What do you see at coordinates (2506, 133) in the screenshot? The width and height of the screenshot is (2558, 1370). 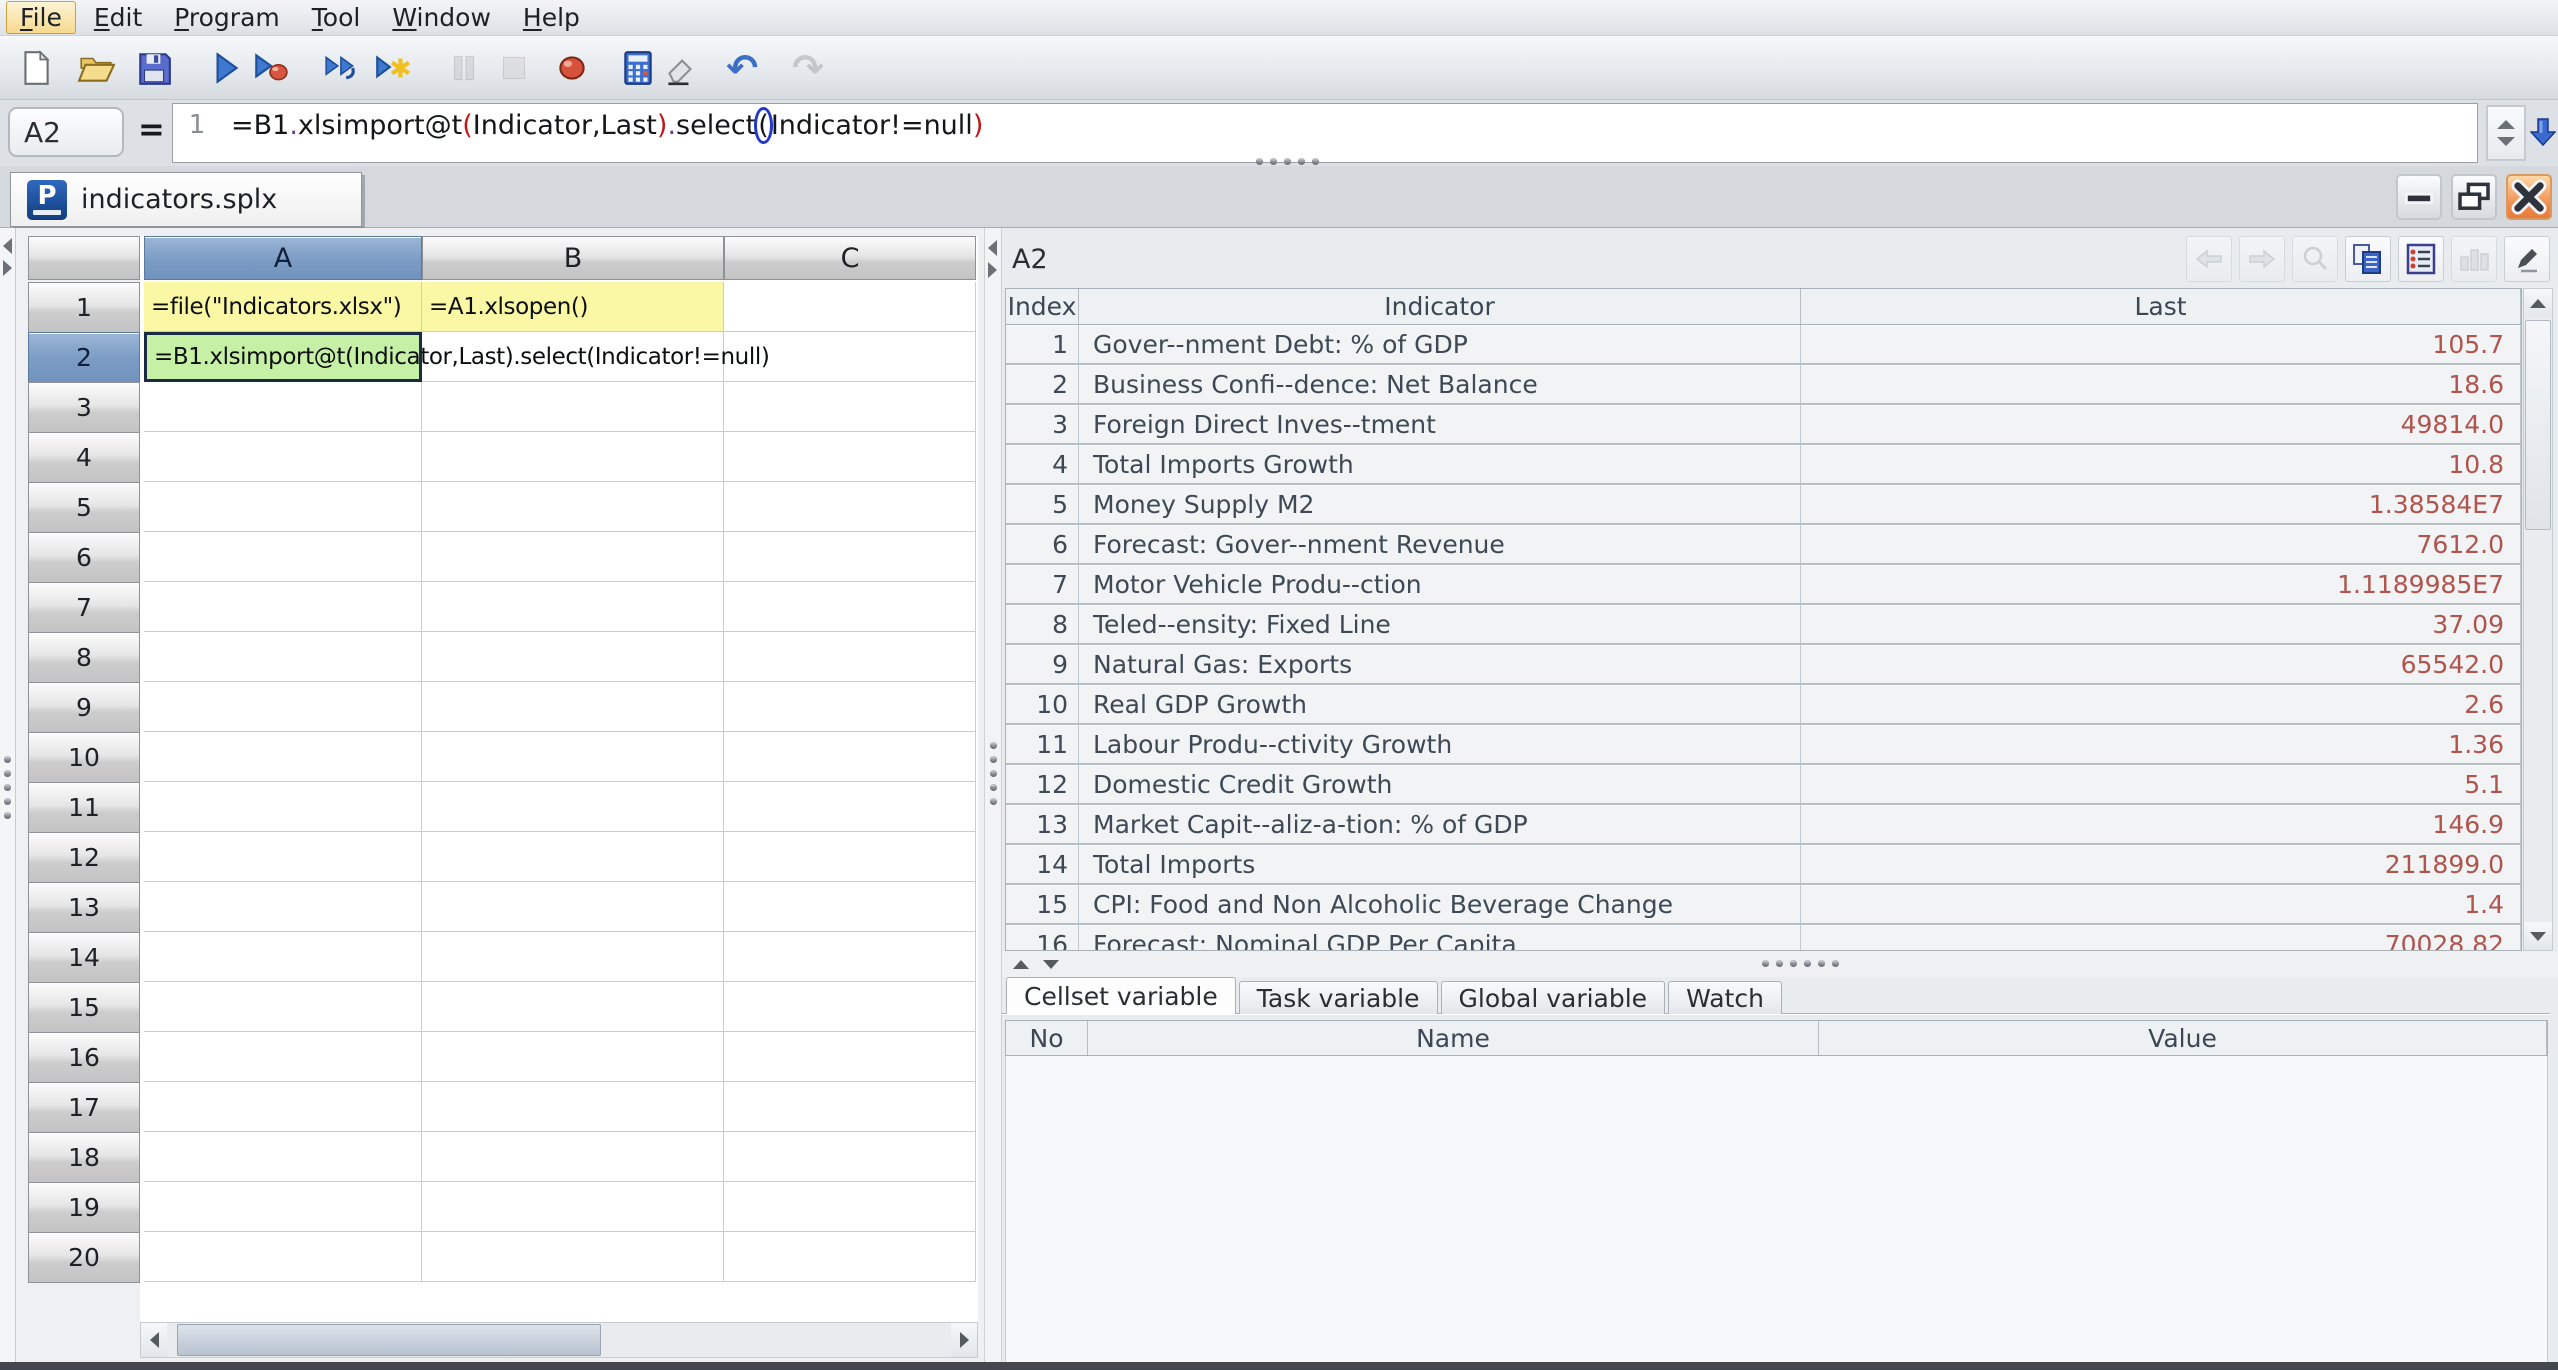 I see `editor-height-spinner` at bounding box center [2506, 133].